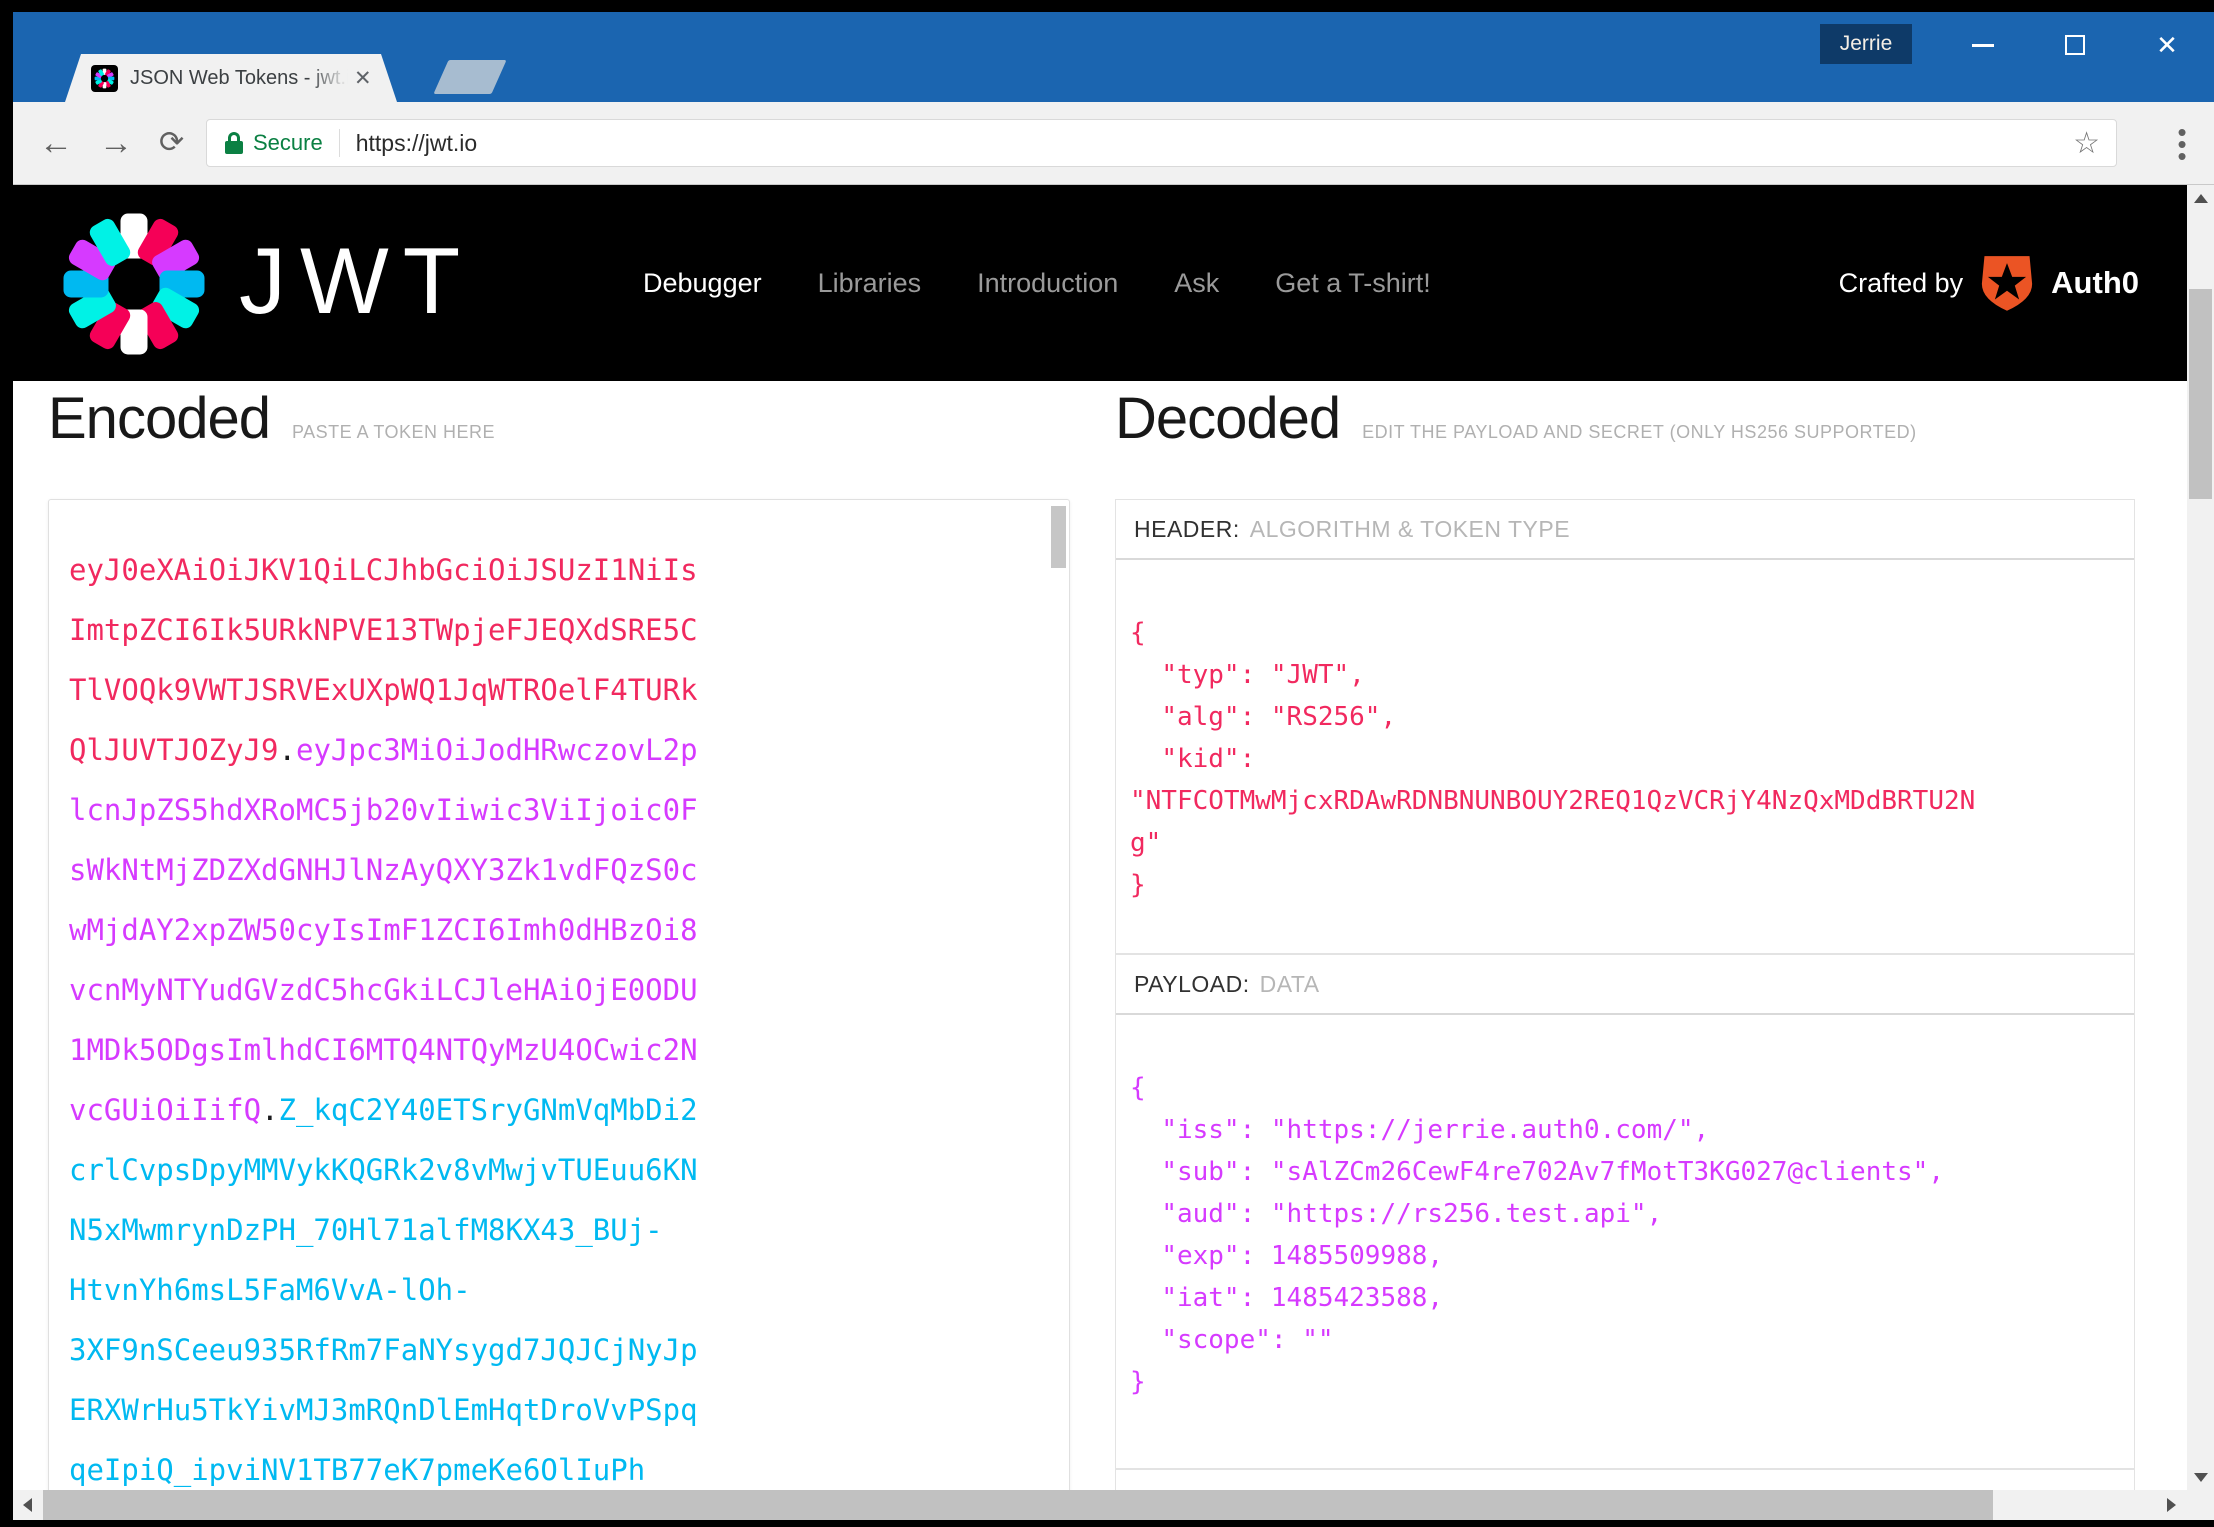 The height and width of the screenshot is (1527, 2214). I want to click on jwt-wordmark: JWT, so click(357, 280).